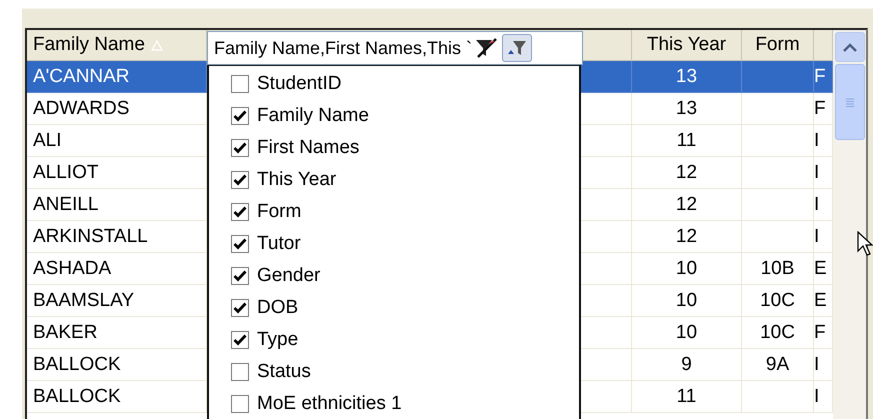 This screenshot has height=419, width=873. Describe the element at coordinates (777, 269) in the screenshot. I see `table-cell: 10B` at that location.